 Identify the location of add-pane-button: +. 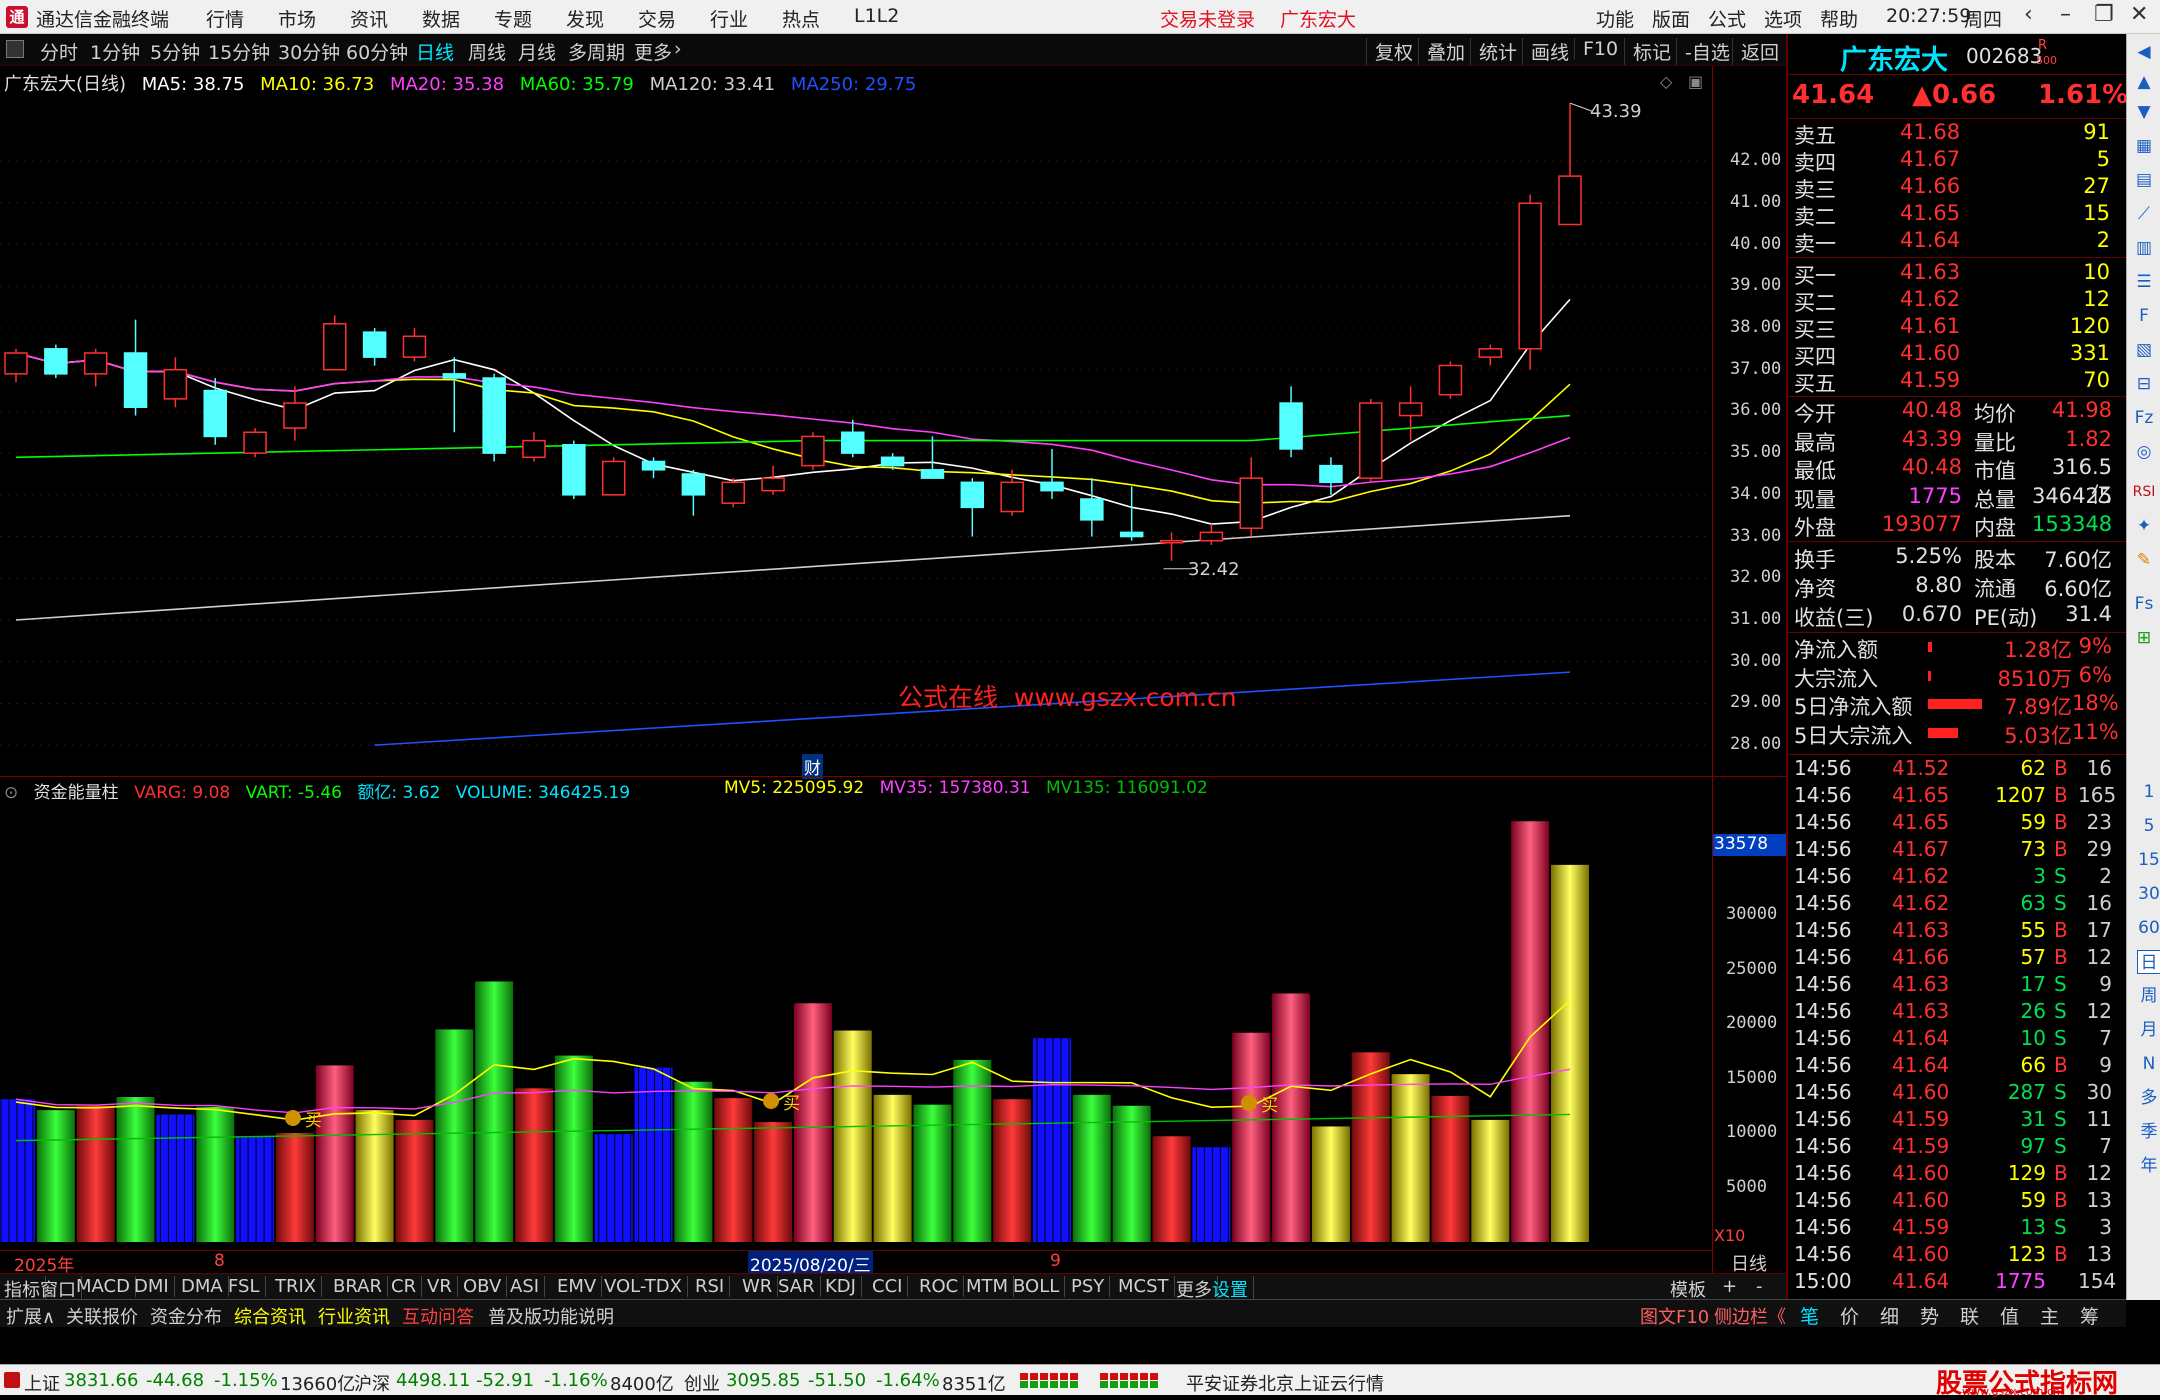
(1729, 1286).